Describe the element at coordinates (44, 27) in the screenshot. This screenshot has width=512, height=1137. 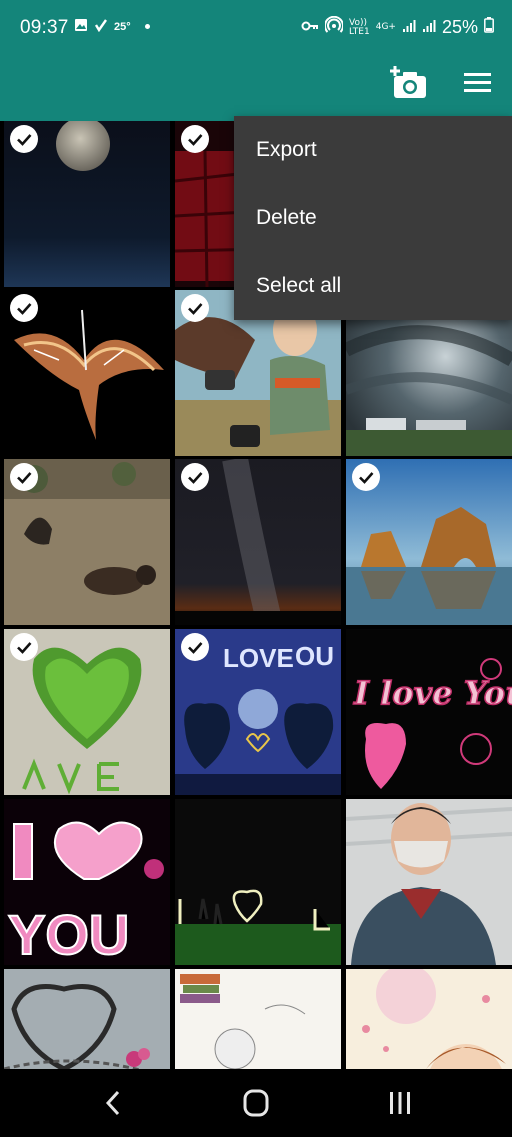
I see `status-time: 09:37` at that location.